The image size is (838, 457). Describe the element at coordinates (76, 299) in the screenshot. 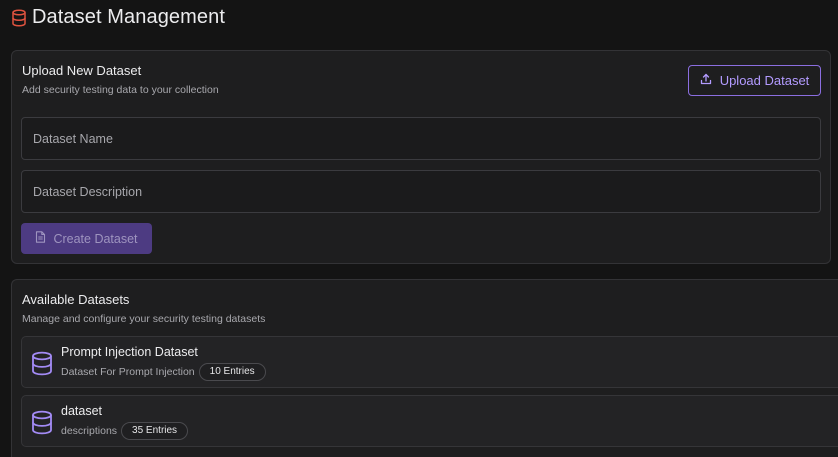

I see `available-card-title: Available Datasets` at that location.